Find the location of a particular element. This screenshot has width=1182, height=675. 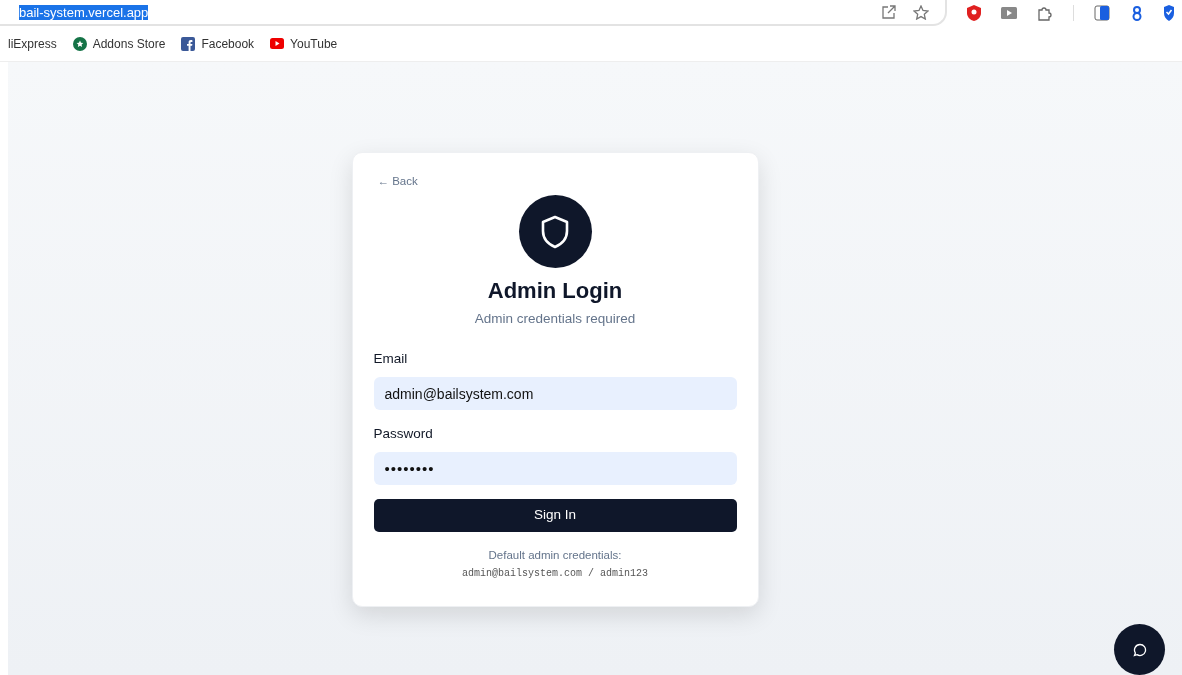

address-bar: bail-system.vercel.app is located at coordinates (473, 13).